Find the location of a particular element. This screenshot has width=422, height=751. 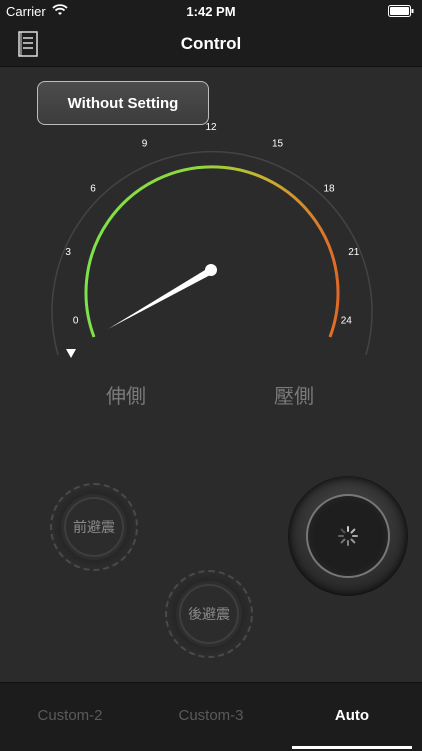

preset-button: Without Setting is located at coordinates (123, 103).